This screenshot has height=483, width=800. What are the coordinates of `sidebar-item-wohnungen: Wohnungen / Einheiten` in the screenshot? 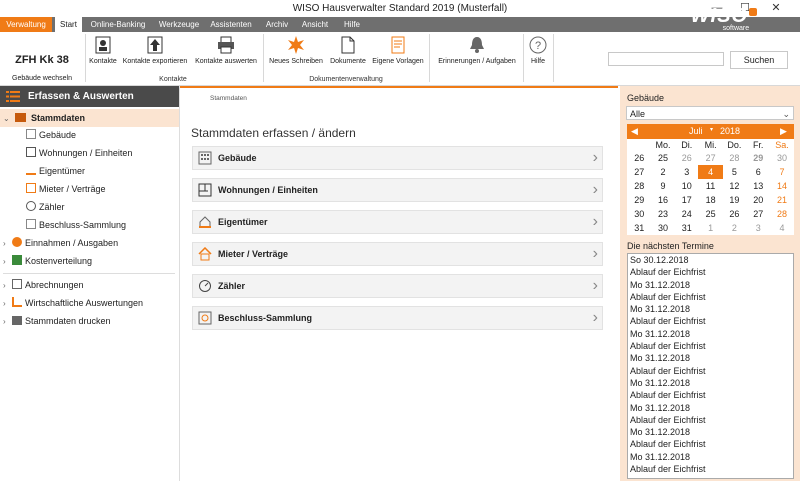 It's located at (79, 153).